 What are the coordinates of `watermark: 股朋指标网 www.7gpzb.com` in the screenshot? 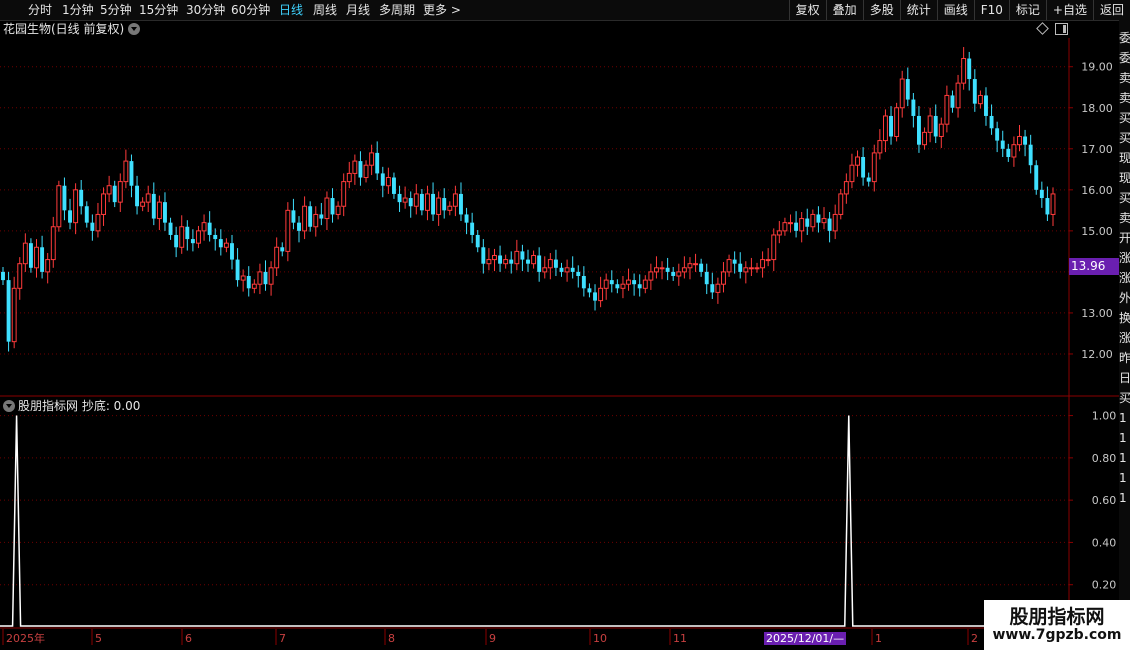 It's located at (1057, 625).